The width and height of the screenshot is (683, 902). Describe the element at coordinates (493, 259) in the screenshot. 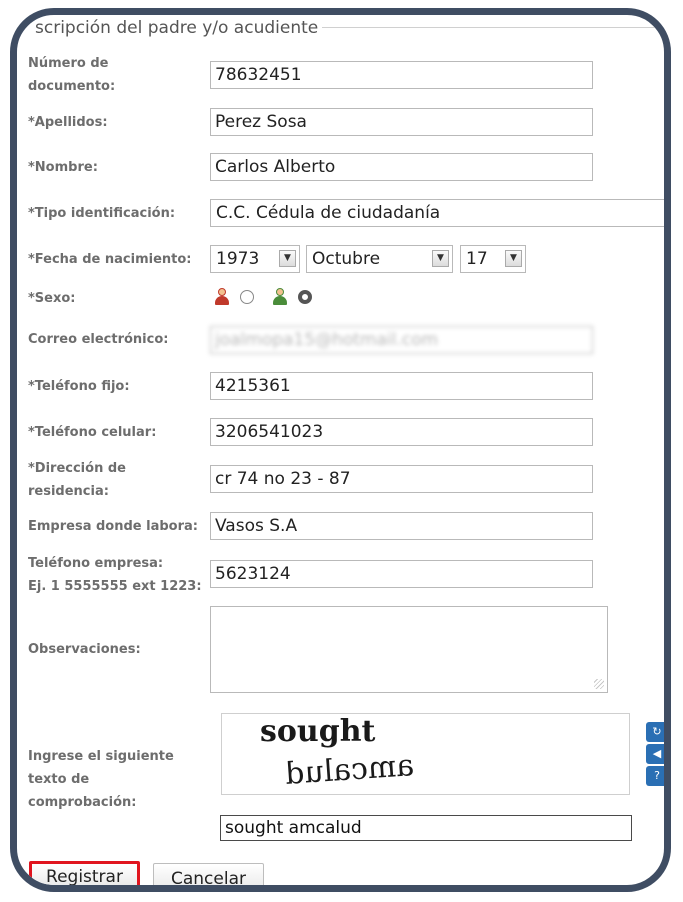

I see `day-select: 17 ▼` at that location.